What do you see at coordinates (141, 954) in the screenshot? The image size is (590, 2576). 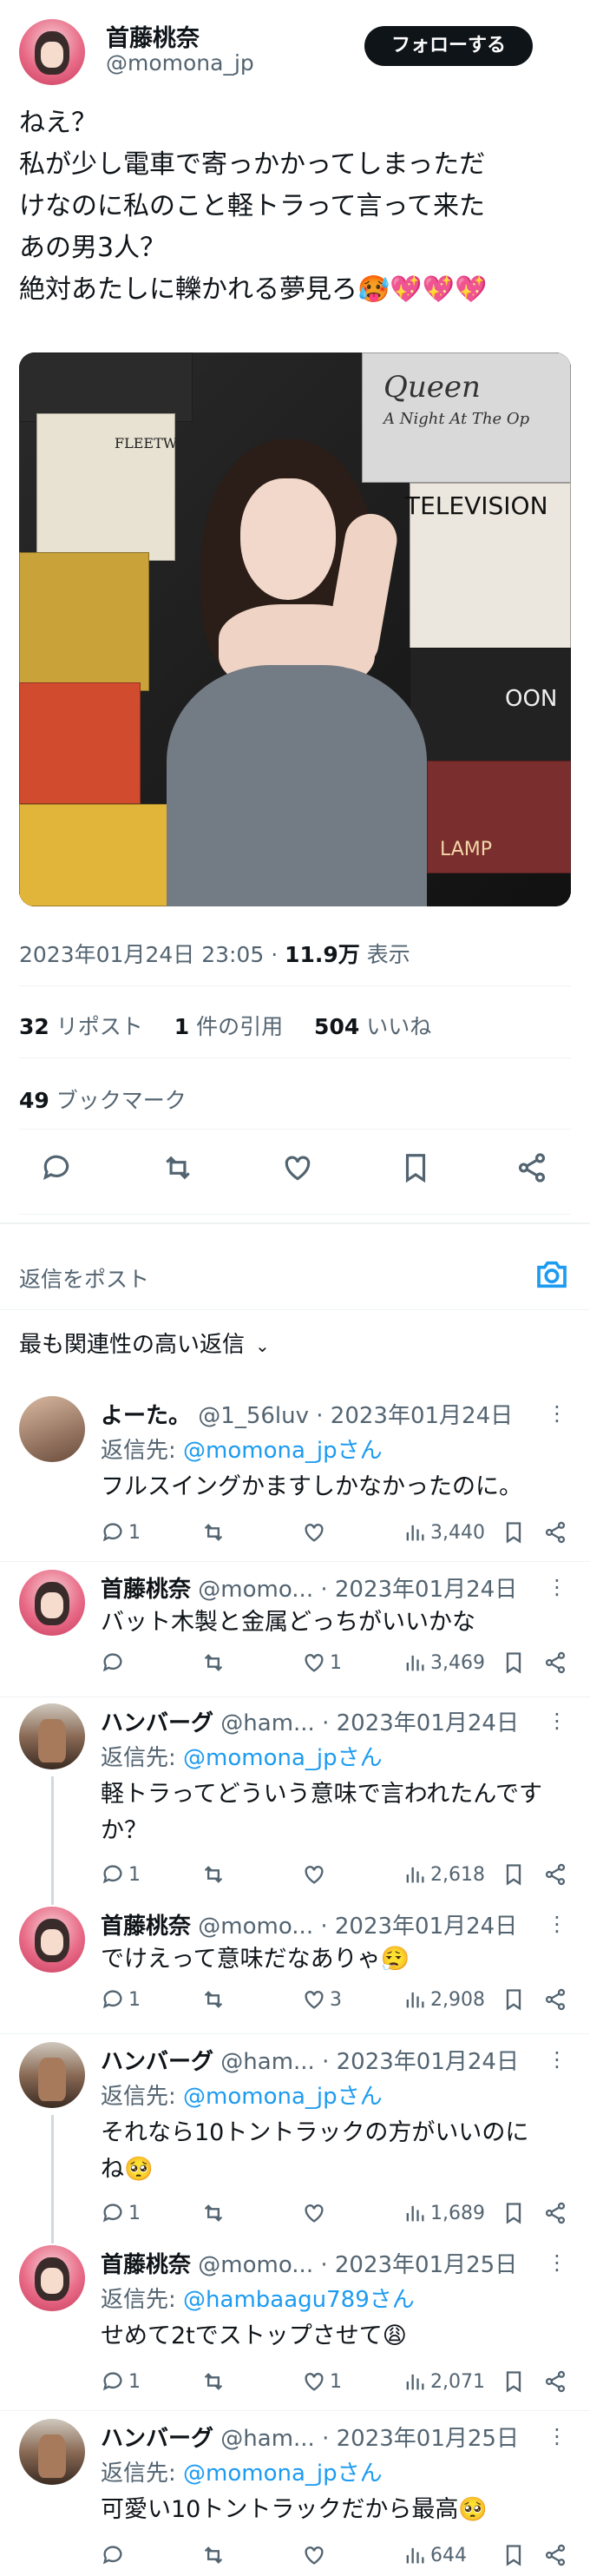 I see `tweet-timestamp: 2023年01月24日 23:05` at bounding box center [141, 954].